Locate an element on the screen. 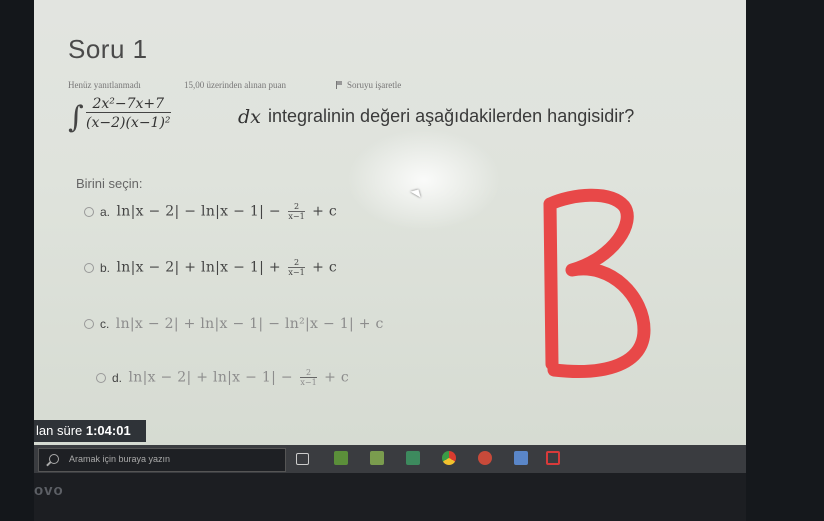 The height and width of the screenshot is (521, 824). flag-question-label: Soruyu işaretle is located at coordinates (374, 85).